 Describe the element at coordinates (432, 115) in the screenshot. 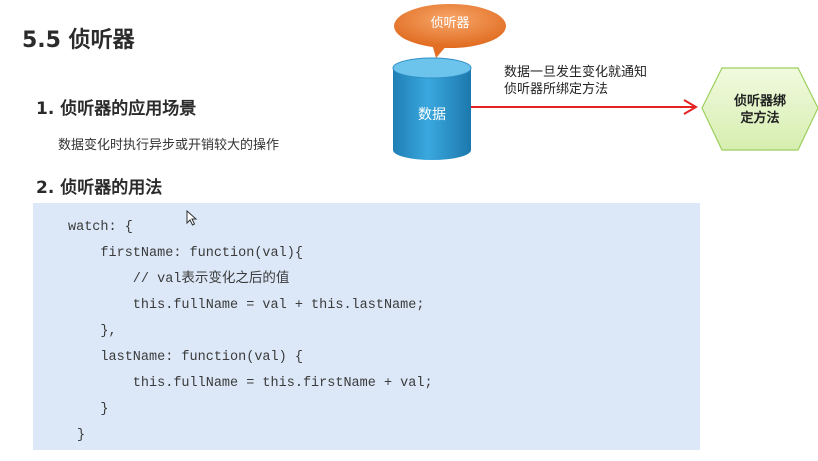

I see `database-label: 数据` at that location.